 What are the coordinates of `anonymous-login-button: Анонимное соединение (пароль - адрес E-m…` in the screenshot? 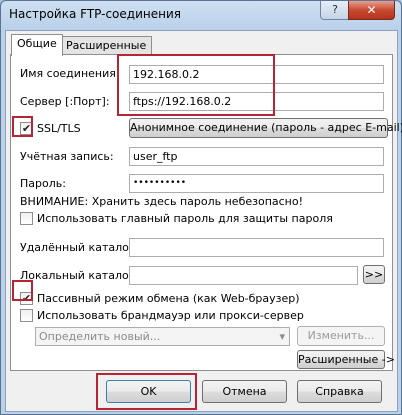 It's located at (265, 128).